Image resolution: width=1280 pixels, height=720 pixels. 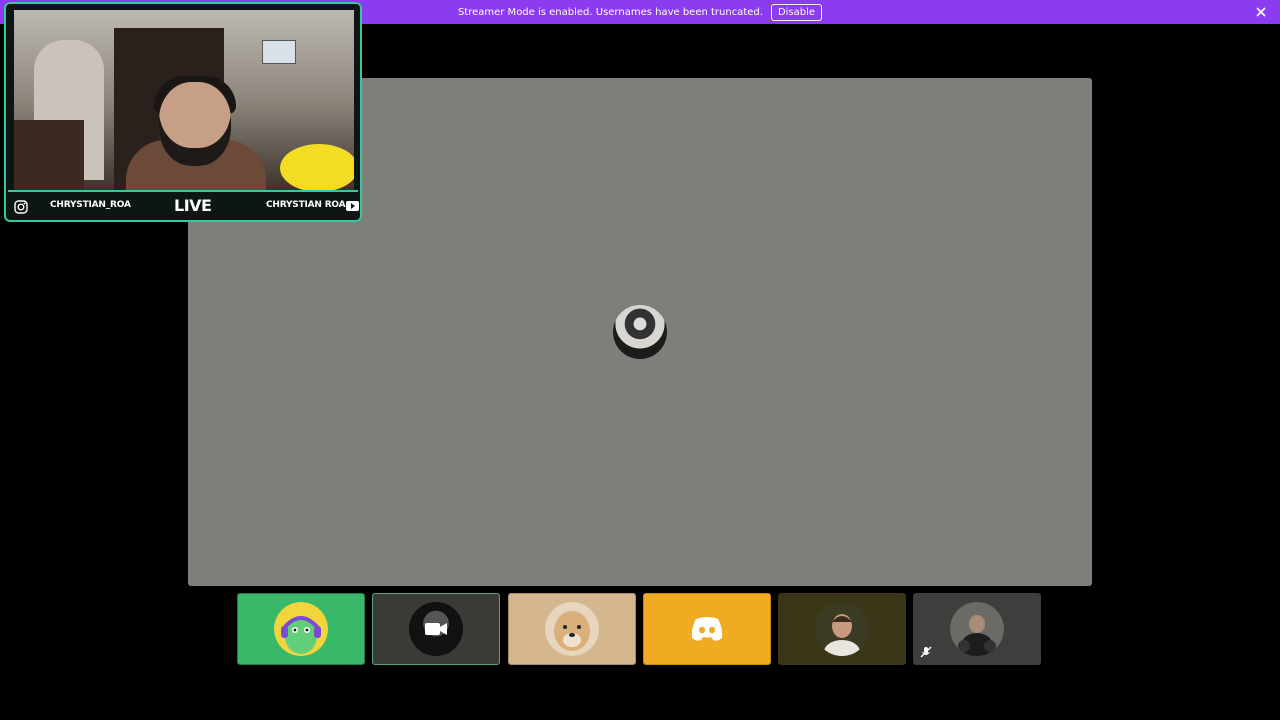 I want to click on overlay-bar: CHRYSTIAN_ROA LIVE CHRYSTIAN ROA, so click(x=183, y=206).